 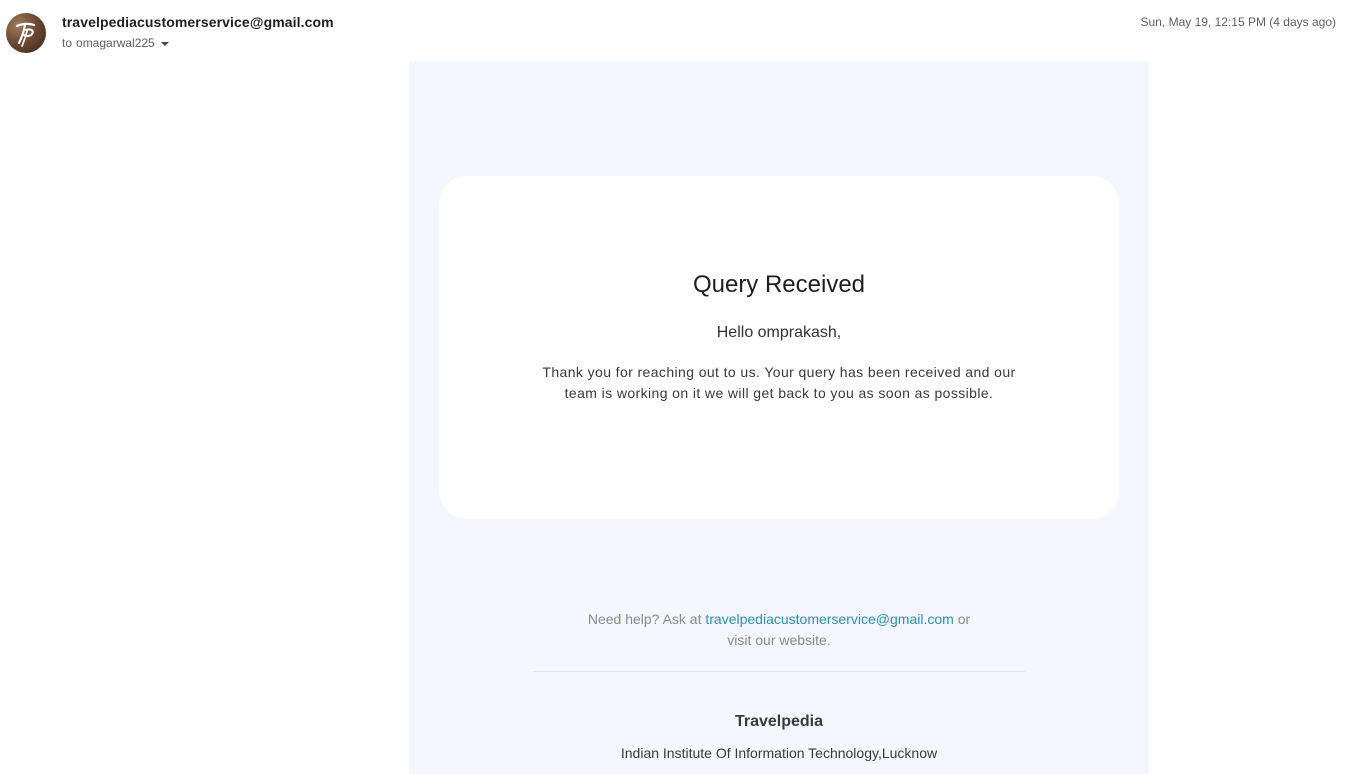 I want to click on sender-avatar, so click(x=26, y=33).